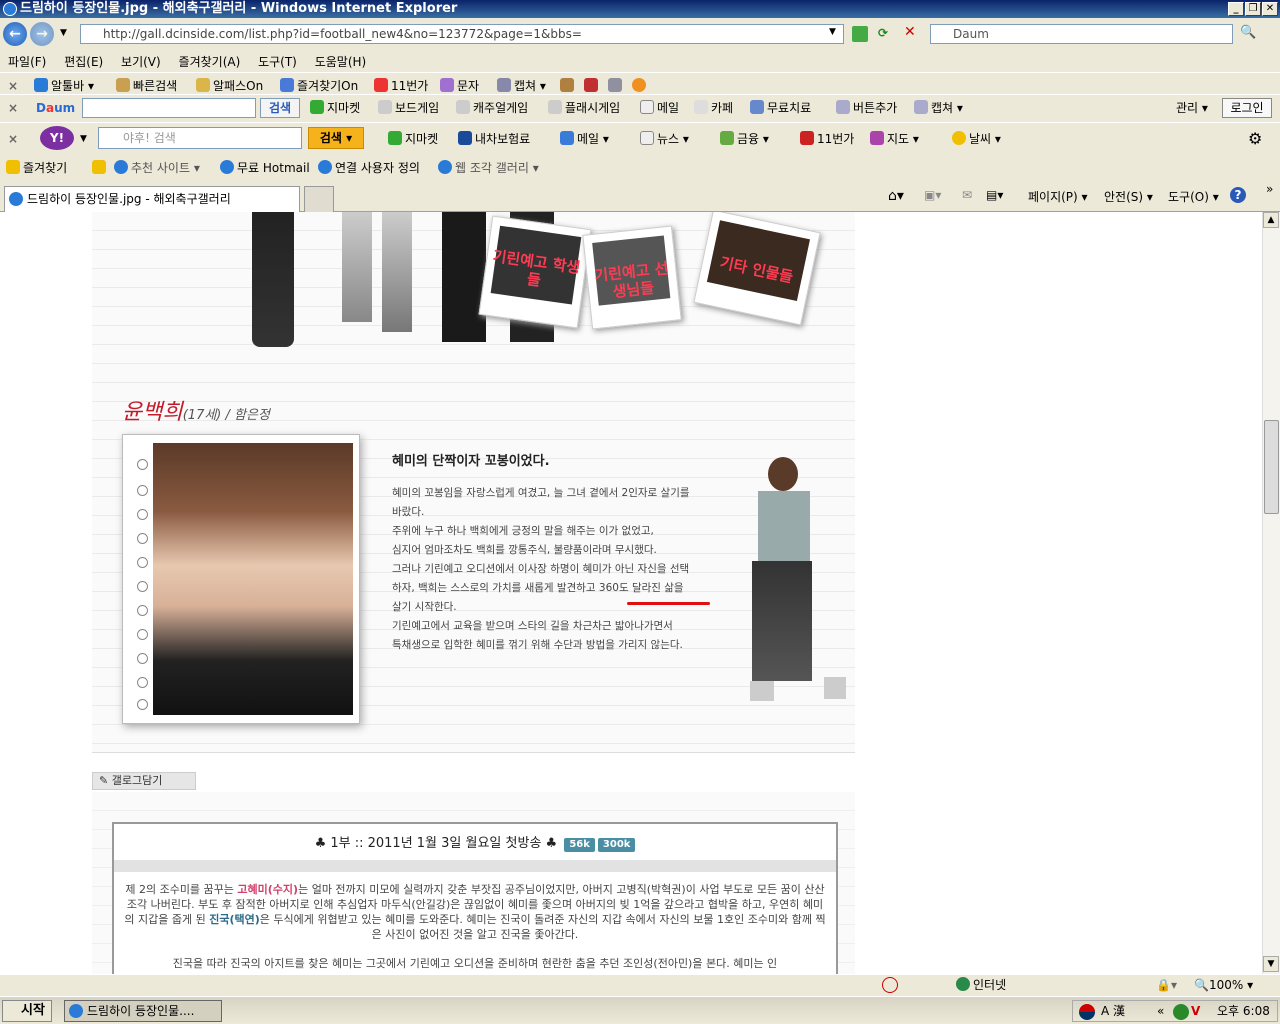 This screenshot has width=1280, height=1024. I want to click on login-button: 로그인, so click(1247, 108).